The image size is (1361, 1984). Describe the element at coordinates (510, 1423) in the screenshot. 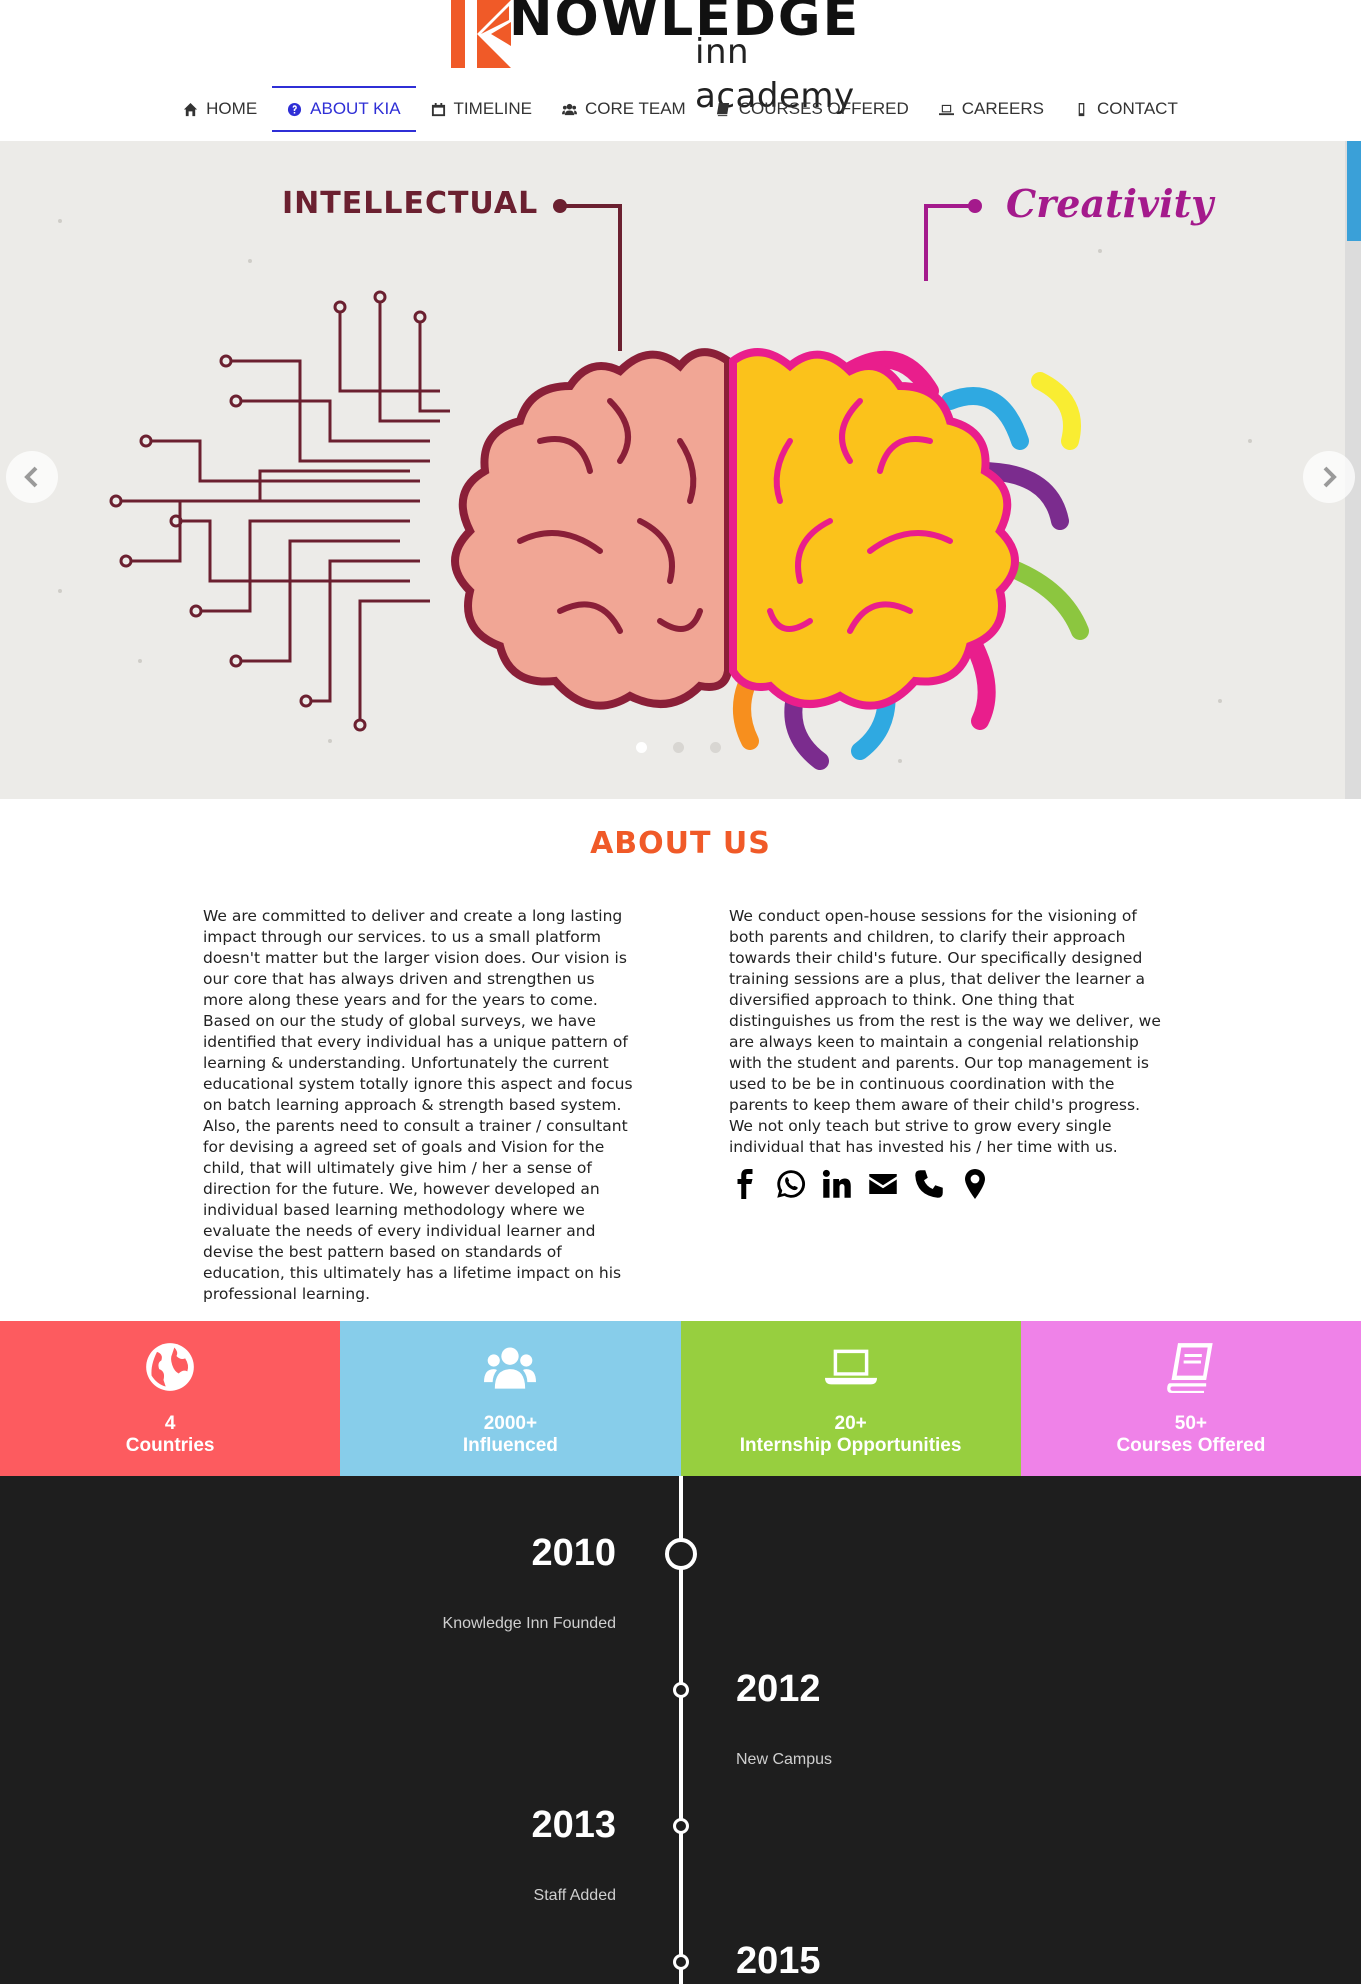

I see `stat-number: 2000+` at that location.